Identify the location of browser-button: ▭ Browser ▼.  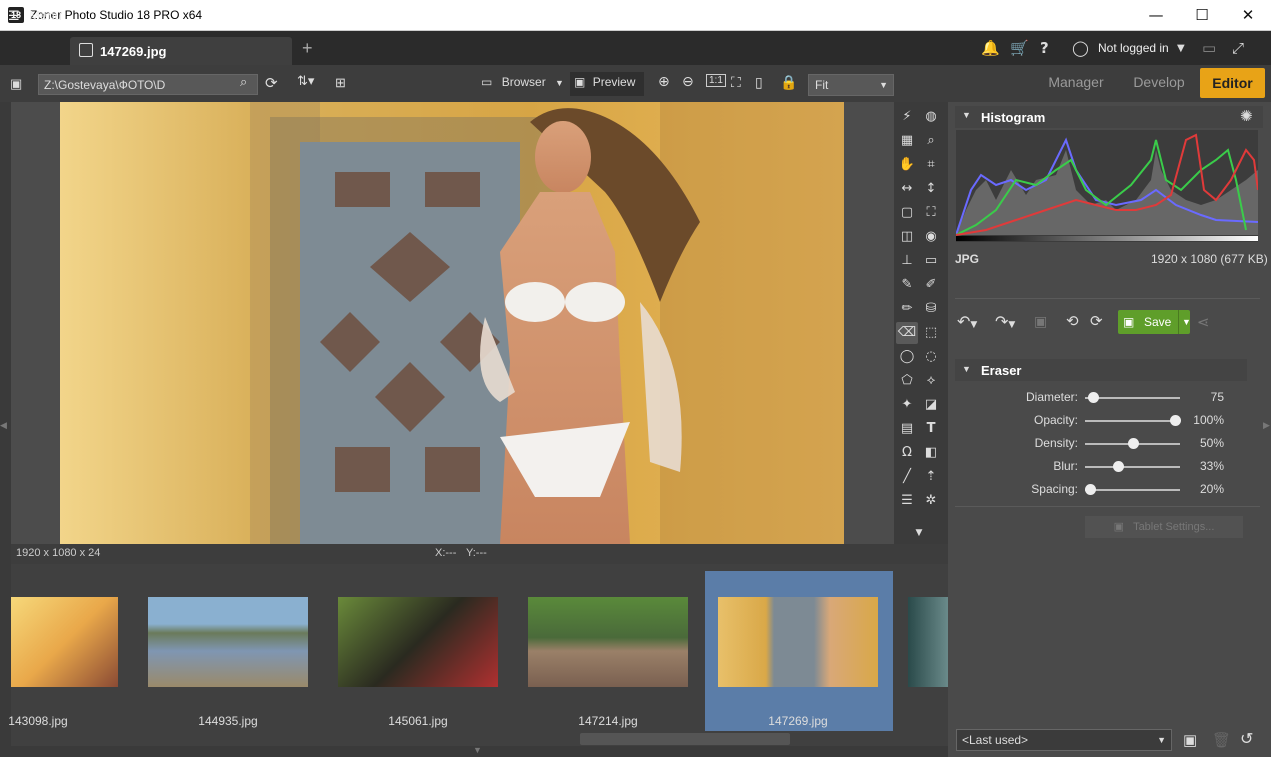
(522, 82).